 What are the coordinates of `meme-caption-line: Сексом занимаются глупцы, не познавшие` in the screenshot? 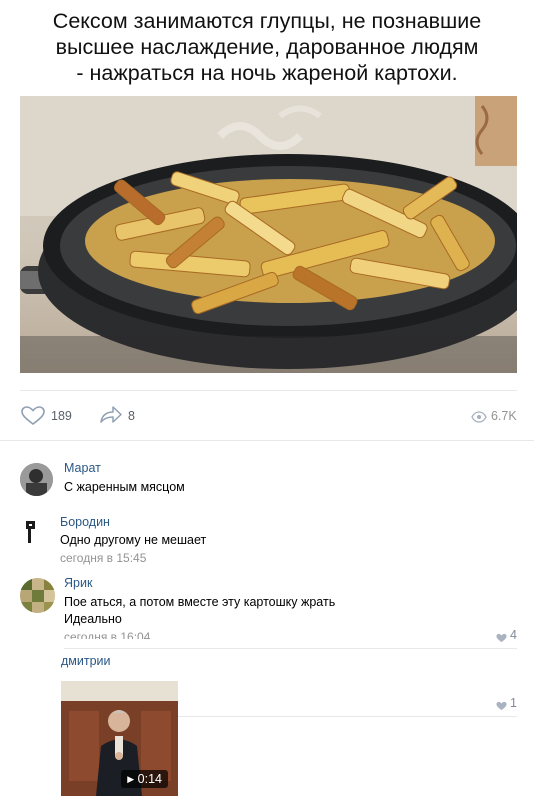 It's located at (267, 21).